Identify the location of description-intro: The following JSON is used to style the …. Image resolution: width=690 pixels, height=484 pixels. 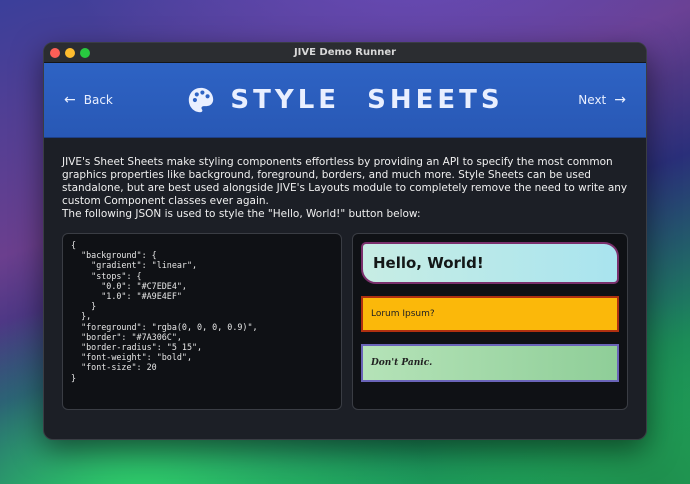
(241, 214).